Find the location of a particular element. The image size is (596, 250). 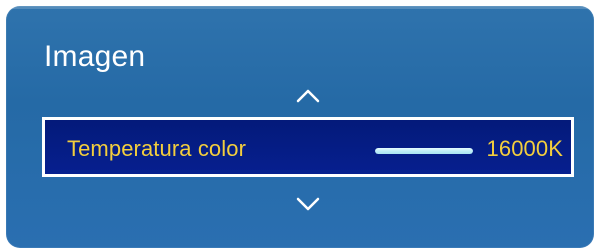

color-temperature-slider is located at coordinates (424, 151).